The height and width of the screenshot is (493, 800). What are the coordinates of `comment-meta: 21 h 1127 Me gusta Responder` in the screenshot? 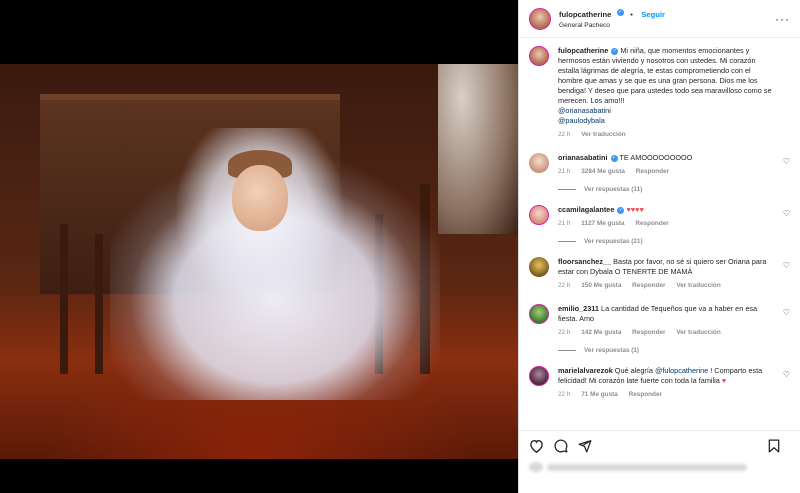 It's located at (667, 224).